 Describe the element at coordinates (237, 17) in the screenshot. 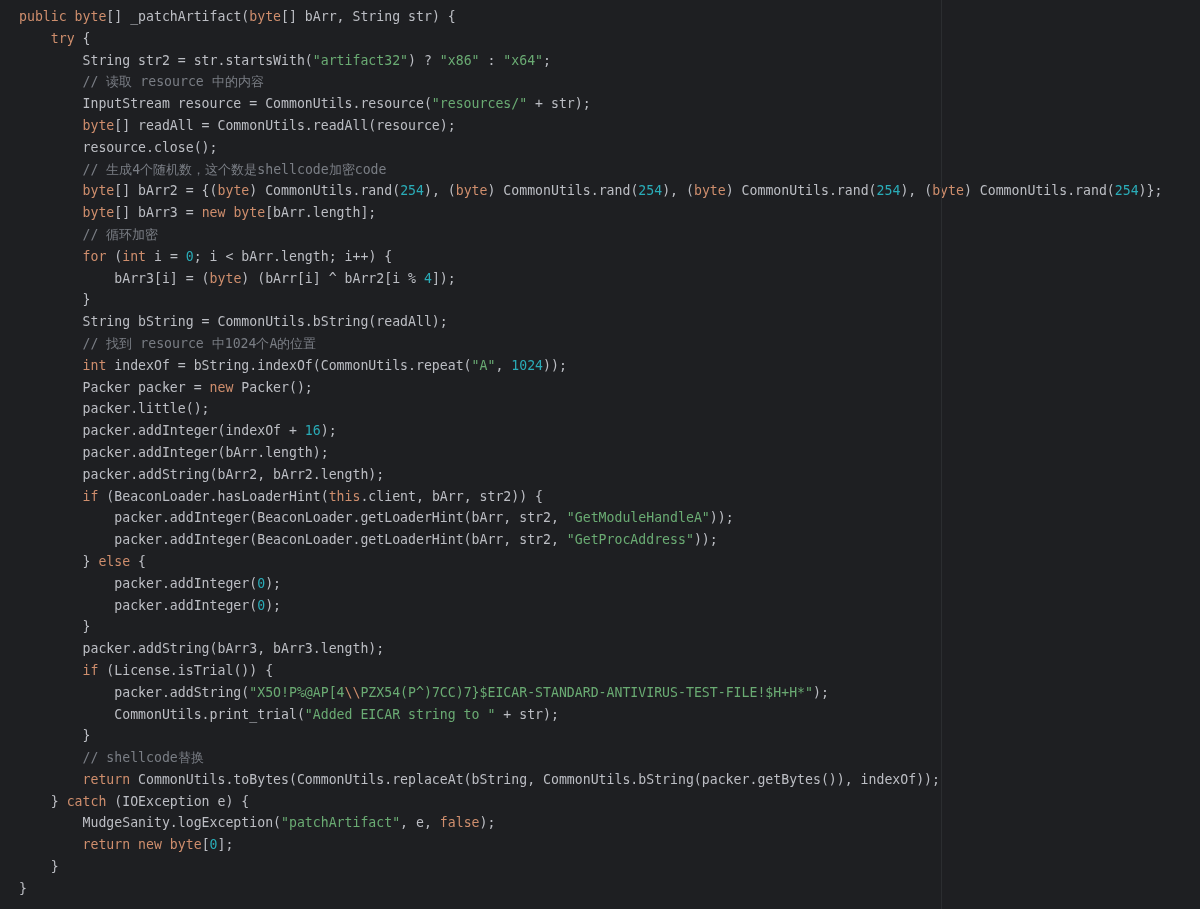

I see `code-line: public byte[] _patchArtifact(byte[] bArr, String str) {` at that location.